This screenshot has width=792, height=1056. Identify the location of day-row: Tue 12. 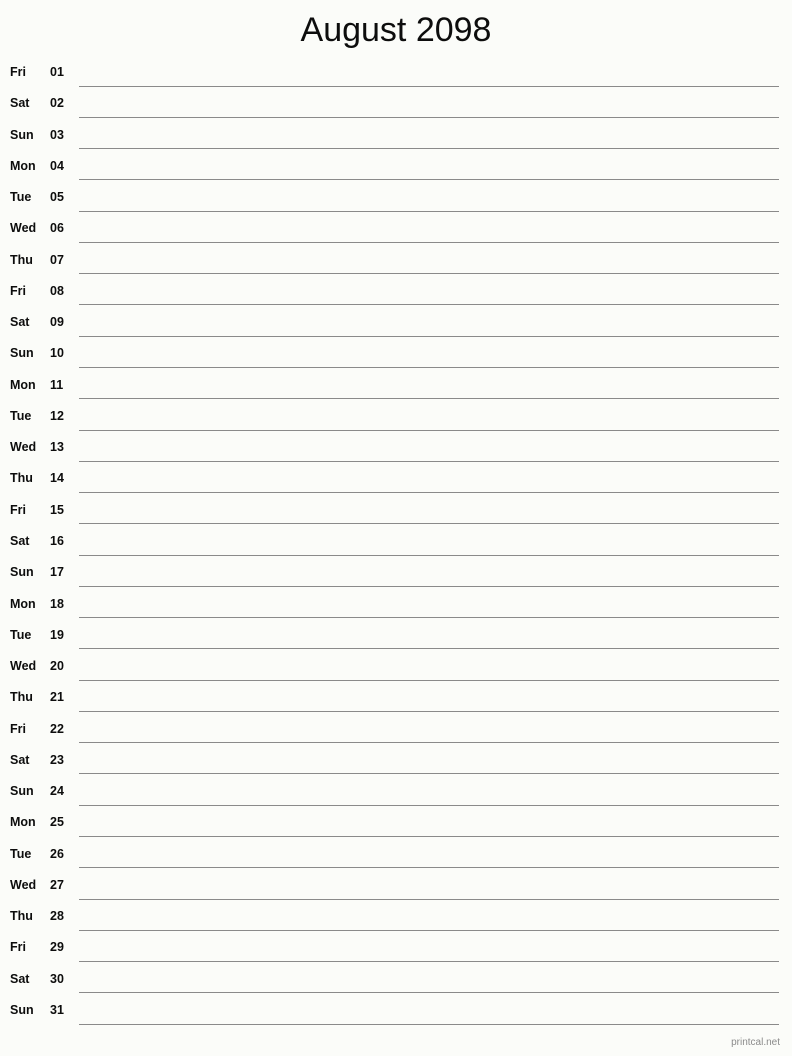
(396, 419).